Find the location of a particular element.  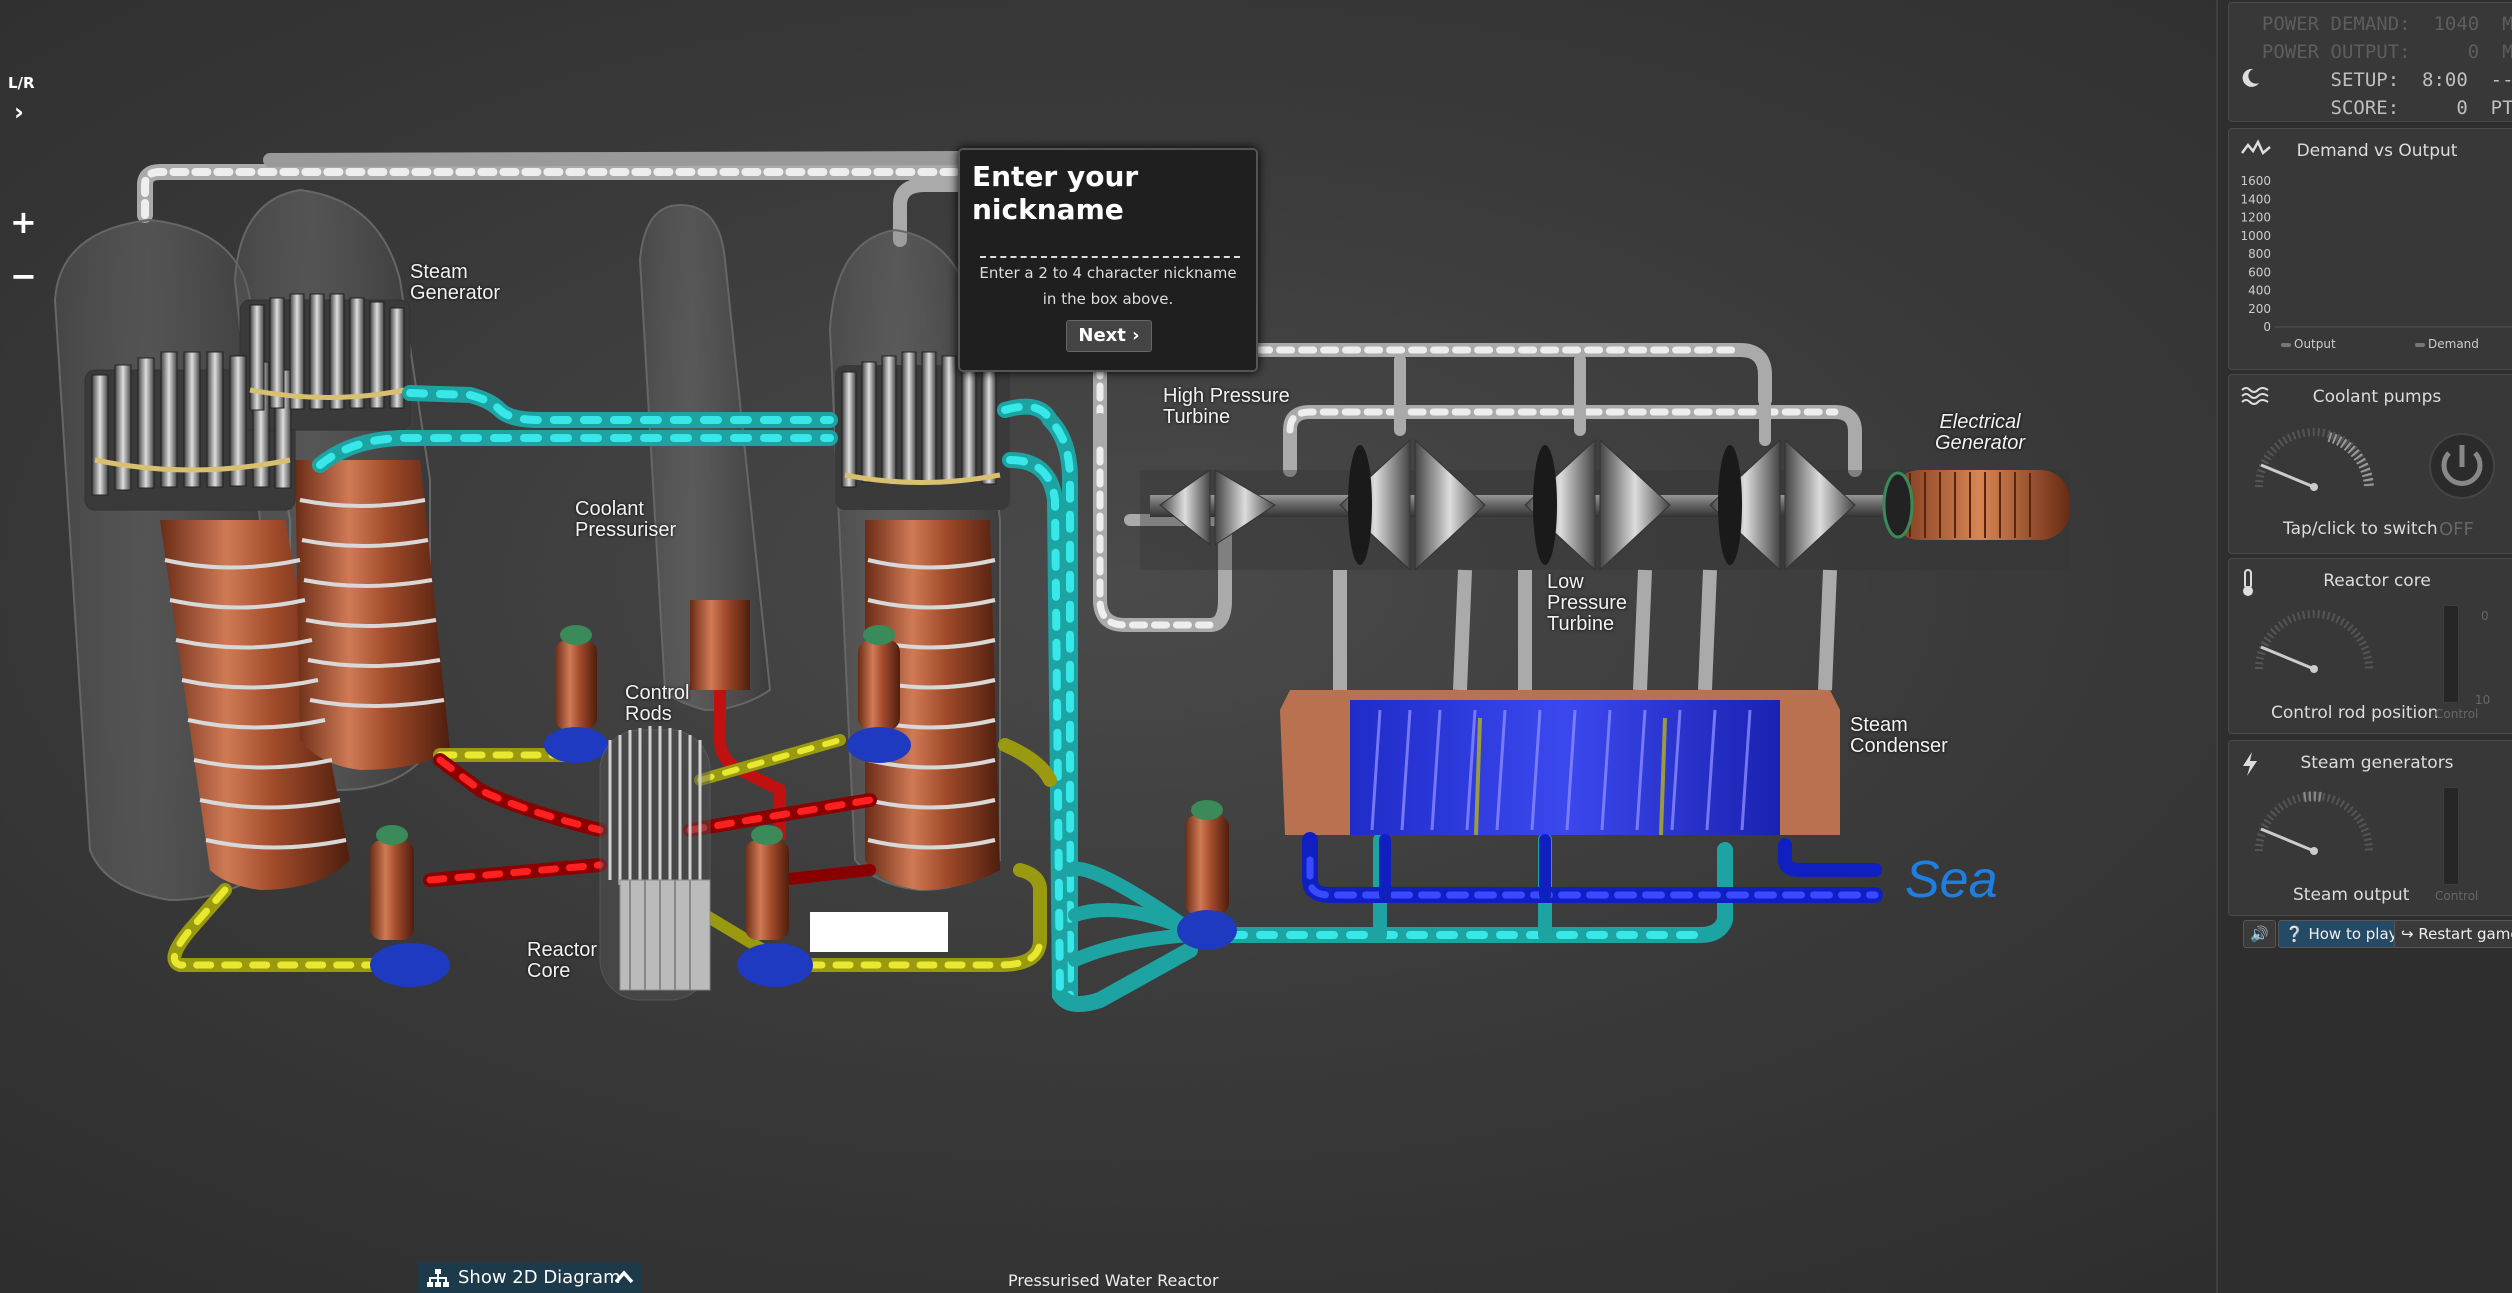

question-icon: ❔ is located at coordinates (2297, 934).